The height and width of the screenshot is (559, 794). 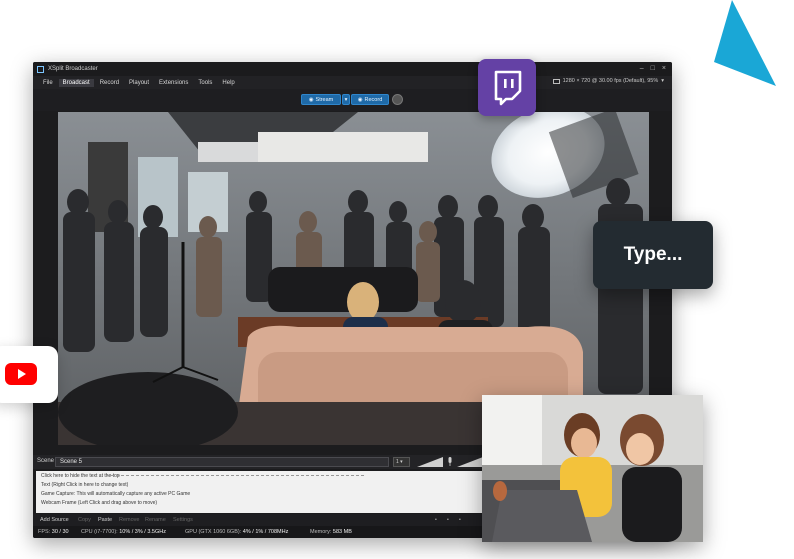 What do you see at coordinates (342, 532) in the screenshot?
I see `memory-value: 583 MB` at bounding box center [342, 532].